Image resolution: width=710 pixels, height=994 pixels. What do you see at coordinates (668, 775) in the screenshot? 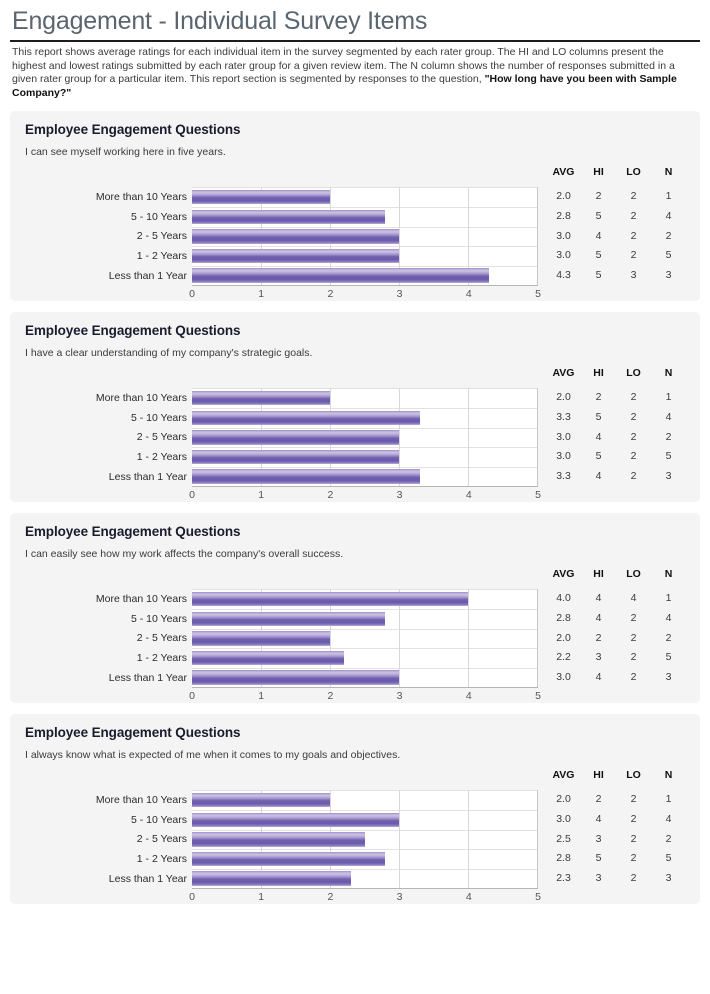
I see `stats-header-n: N` at bounding box center [668, 775].